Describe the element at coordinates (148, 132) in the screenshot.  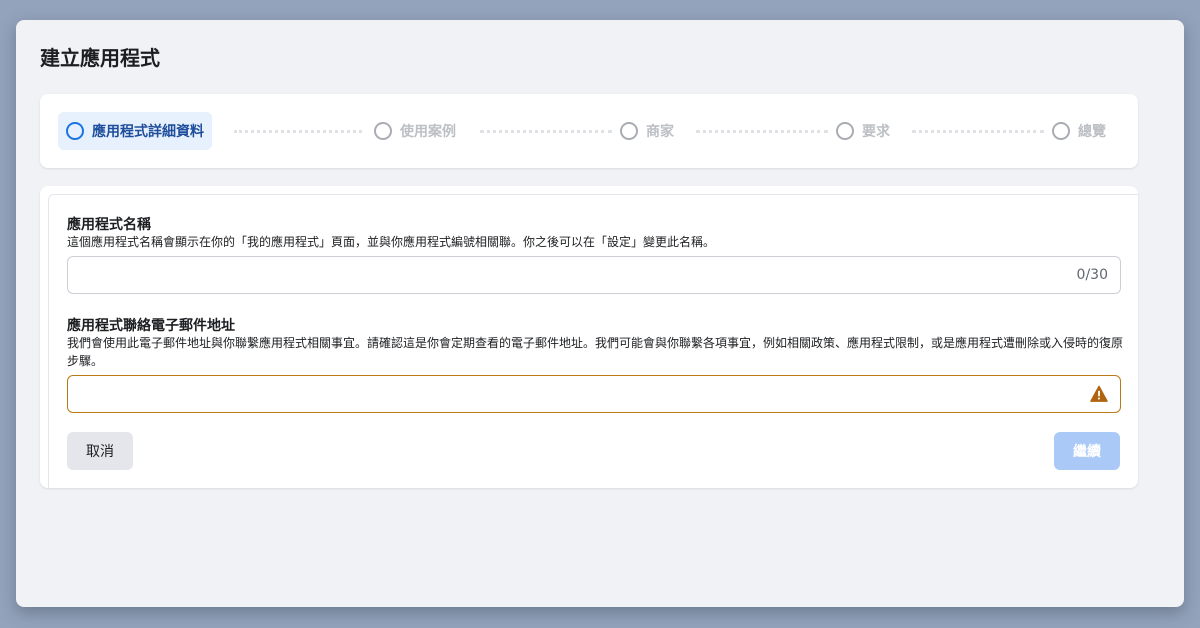
I see `step-label: 應用程式詳細資料` at that location.